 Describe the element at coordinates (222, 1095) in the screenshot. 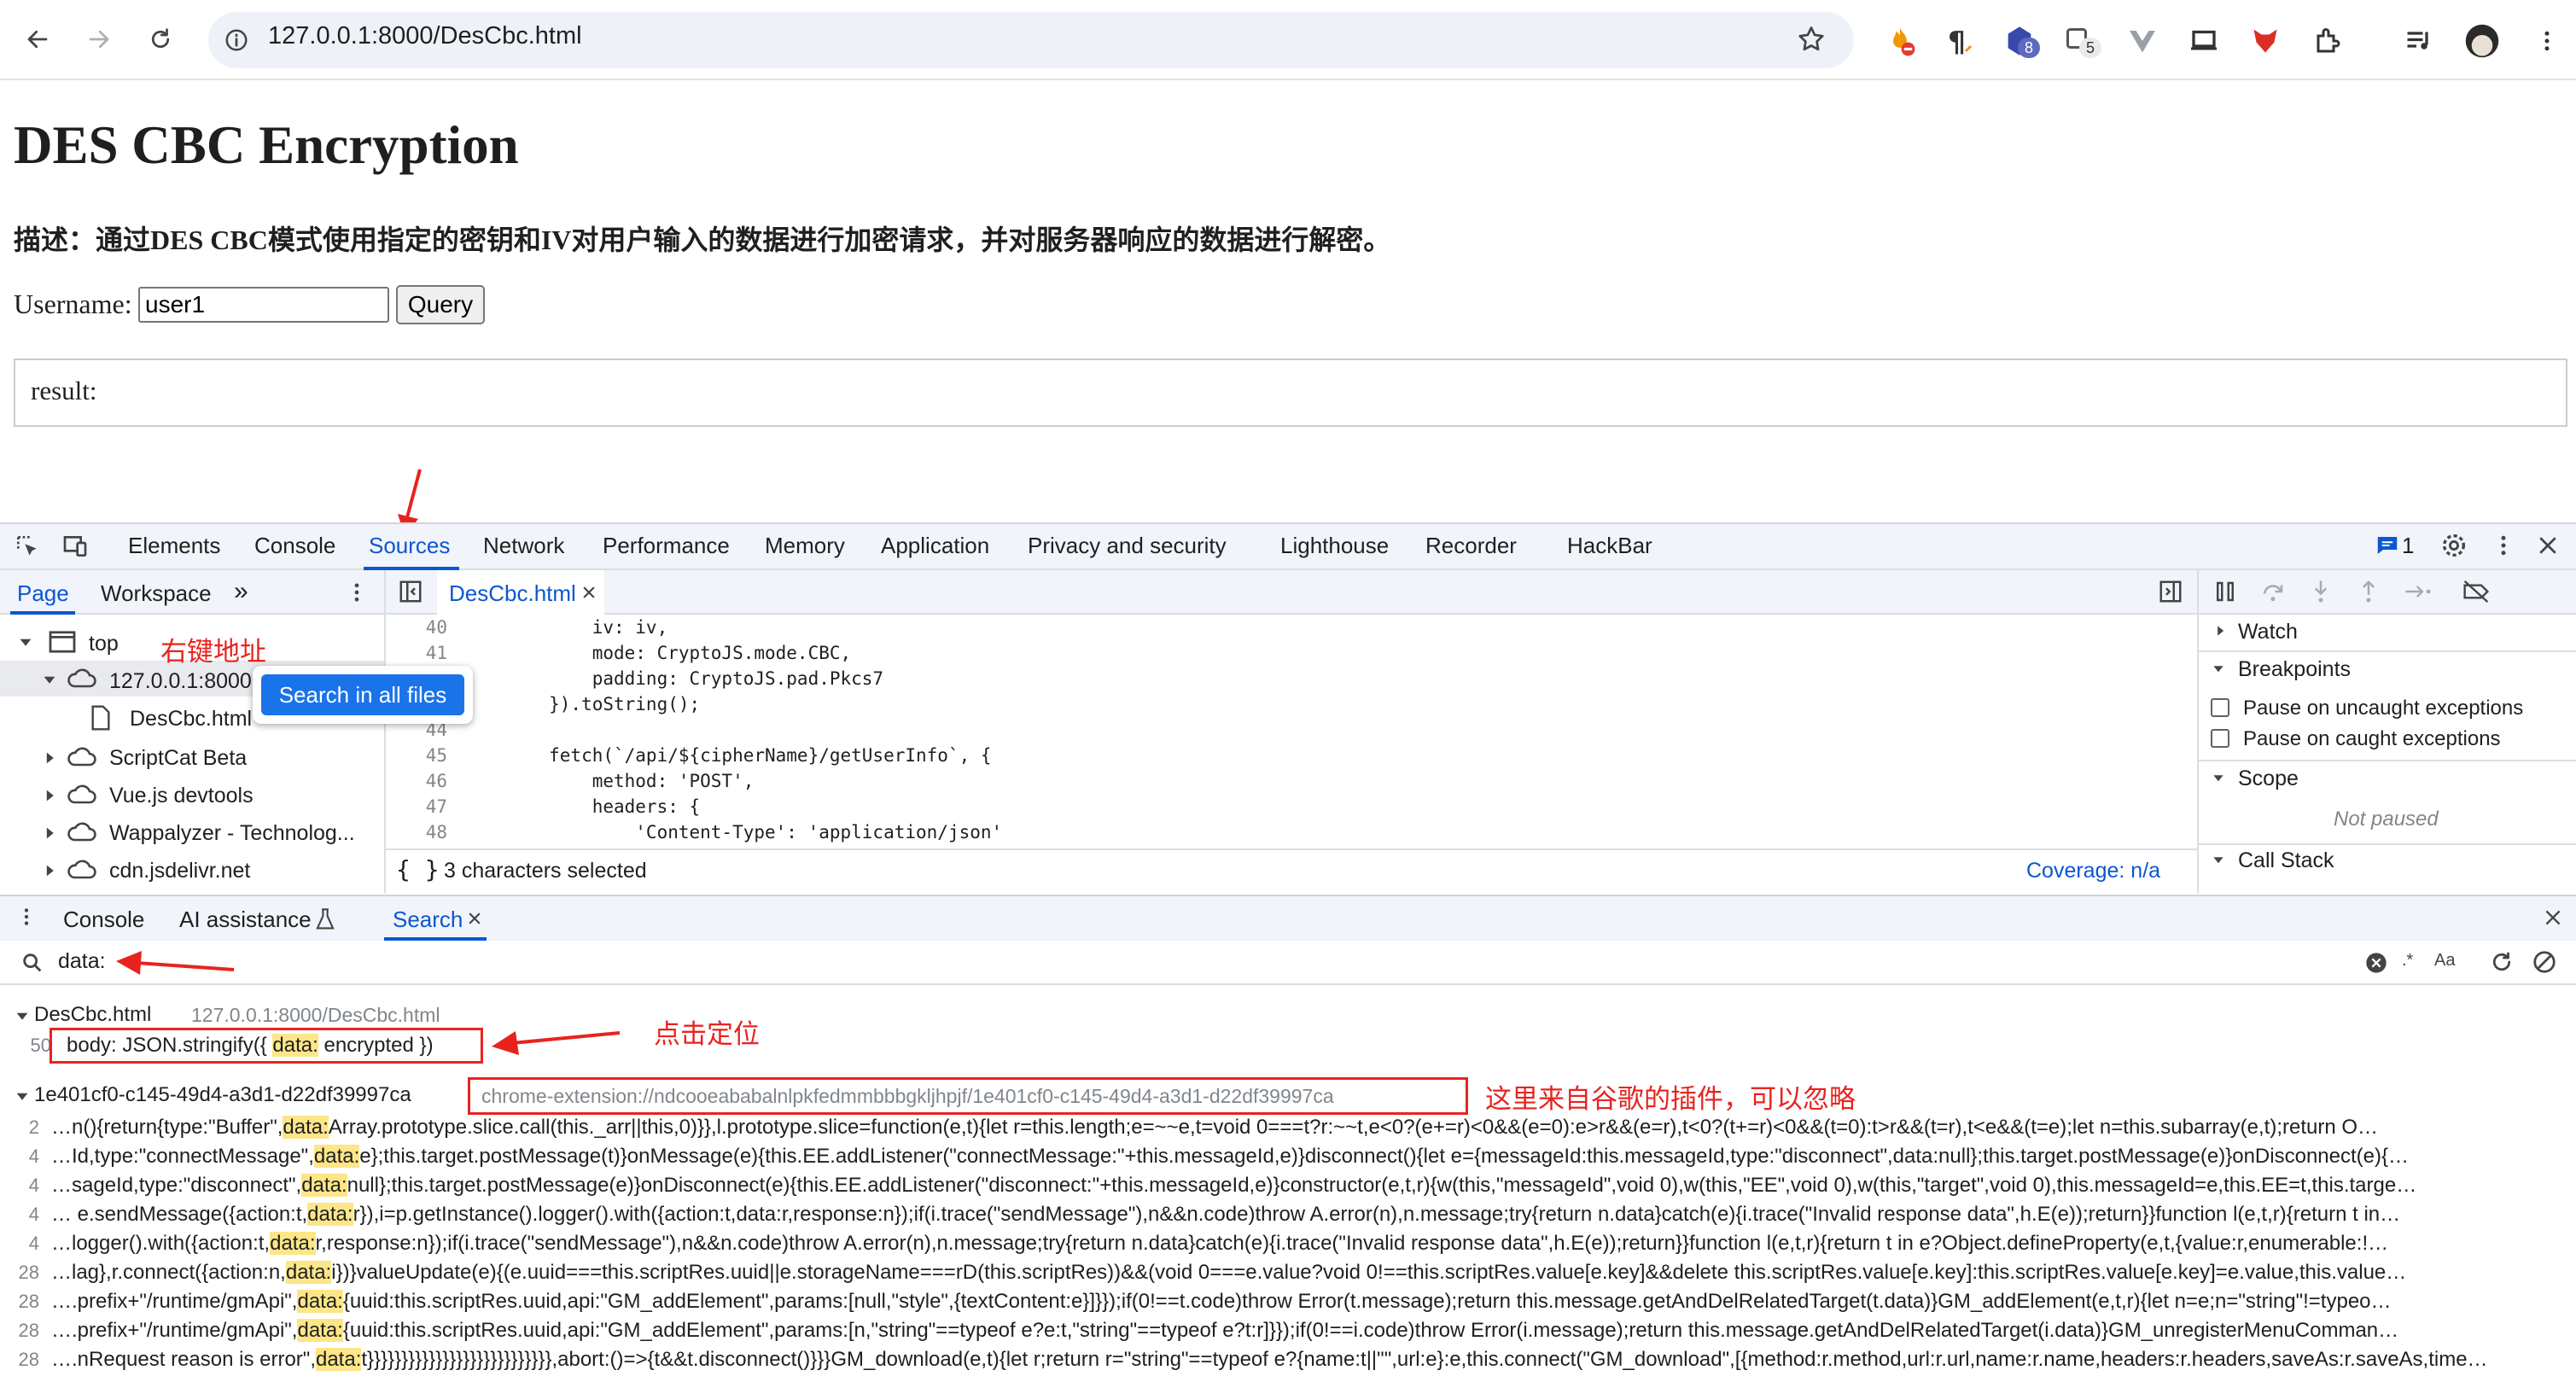

I see `result-file-name: 1e401cf0-c145-49d4-a3d1-d22df39997ca` at that location.